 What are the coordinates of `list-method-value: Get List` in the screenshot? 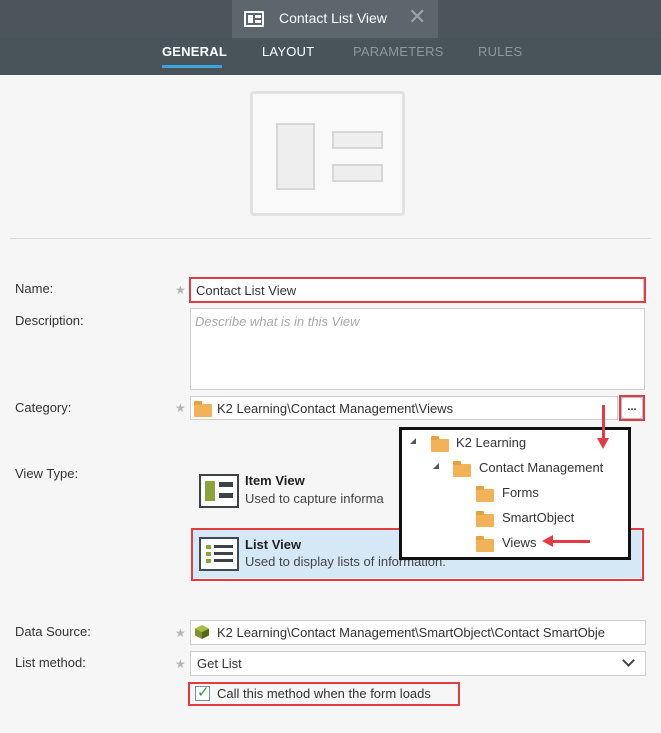 It's located at (219, 663).